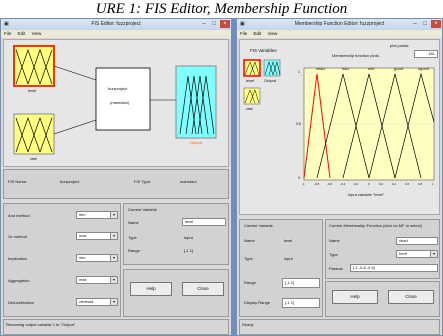 Image resolution: width=443 pixels, height=336 pixels. I want to click on fis-info-panel: FIS Name: fuzzproject FIS Type: mamdani, so click(116, 184).